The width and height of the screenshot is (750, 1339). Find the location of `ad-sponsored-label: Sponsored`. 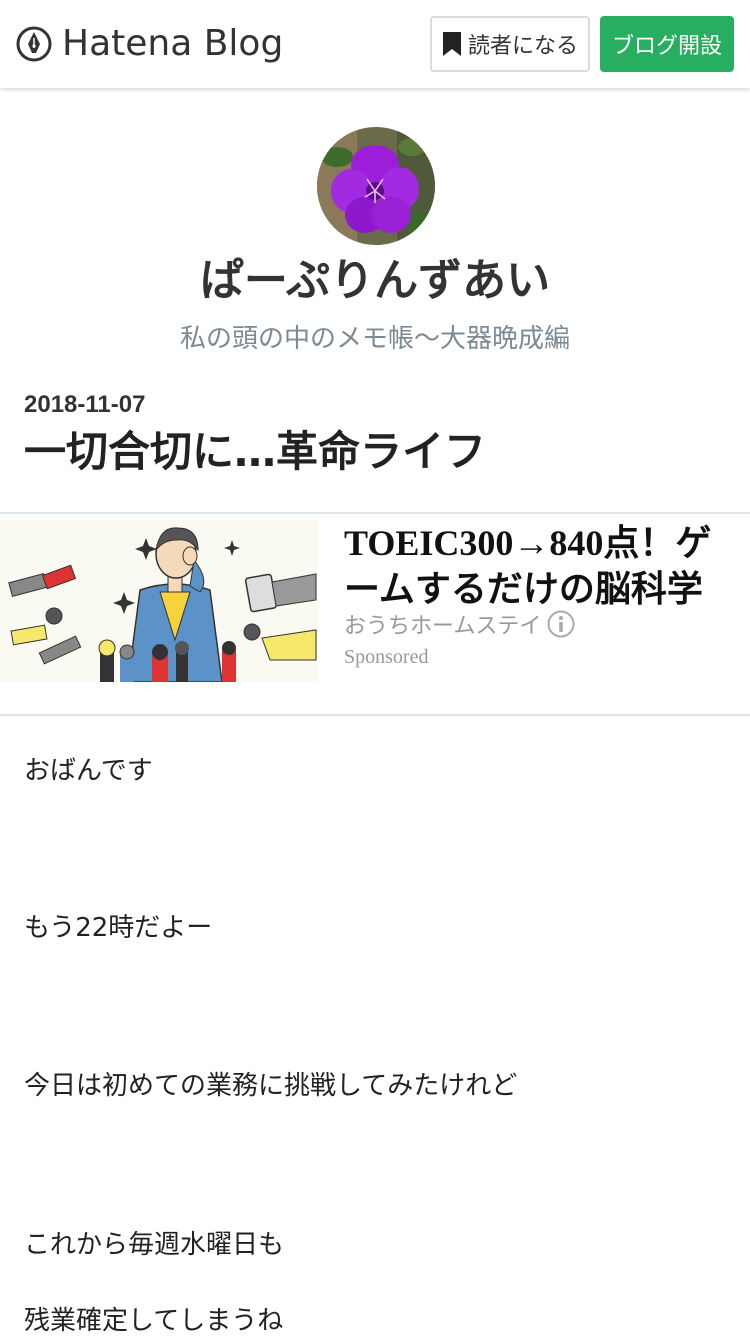

ad-sponsored-label: Sponsored is located at coordinates (386, 657).